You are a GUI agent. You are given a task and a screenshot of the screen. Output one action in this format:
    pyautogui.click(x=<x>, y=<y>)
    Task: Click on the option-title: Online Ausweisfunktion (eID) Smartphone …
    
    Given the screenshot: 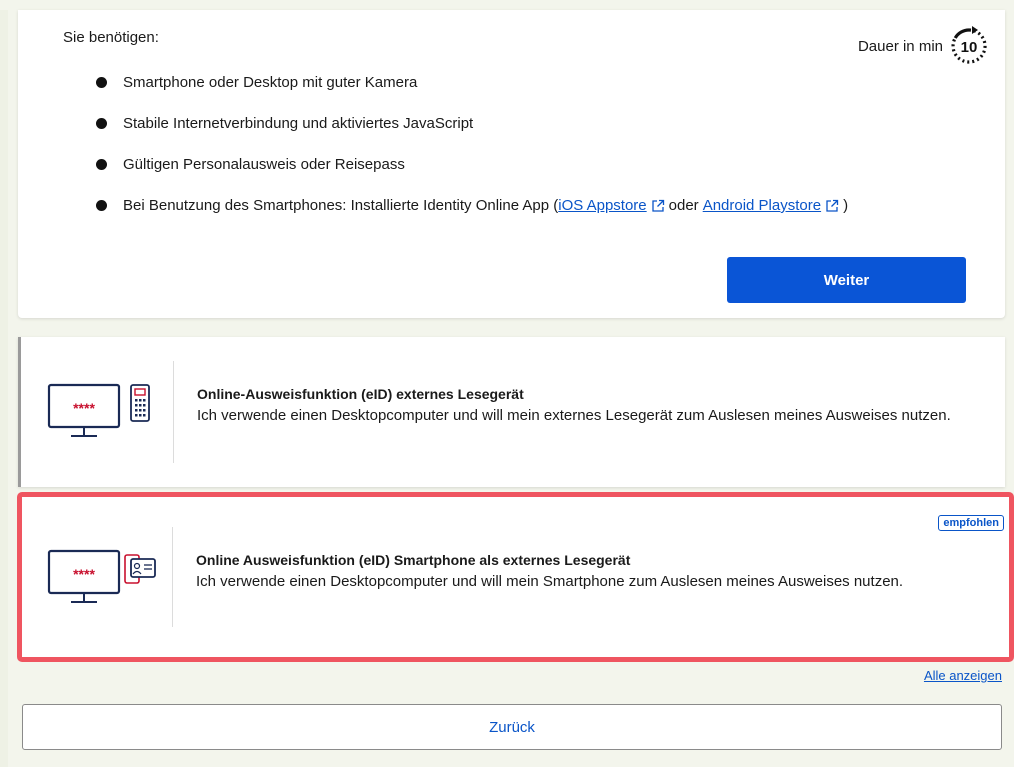 What is the action you would take?
    pyautogui.click(x=413, y=560)
    